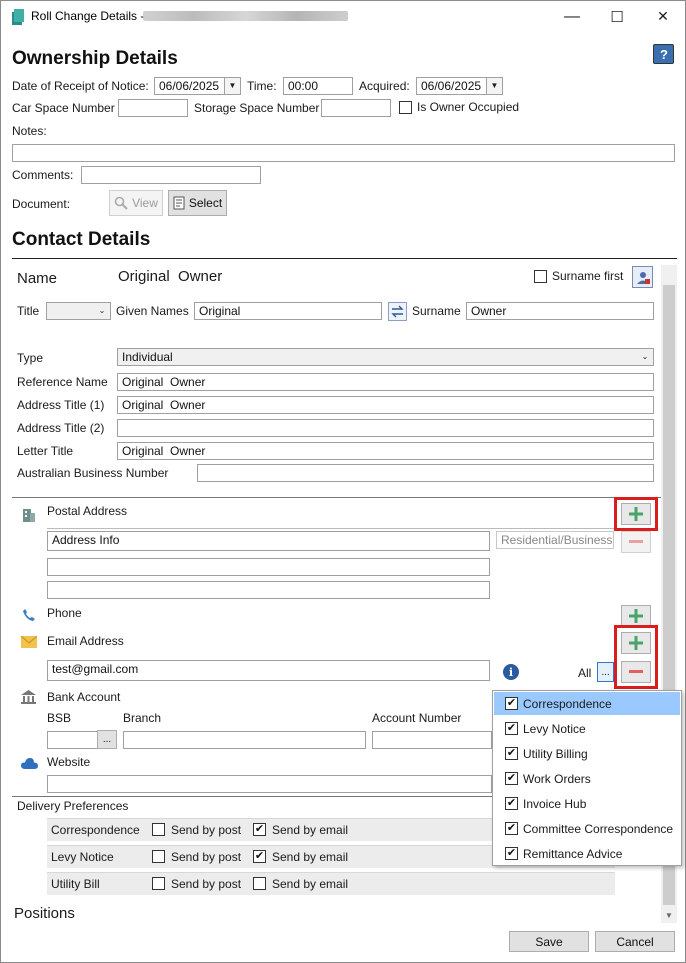 The image size is (686, 963). I want to click on select-button: Select, so click(197, 203).